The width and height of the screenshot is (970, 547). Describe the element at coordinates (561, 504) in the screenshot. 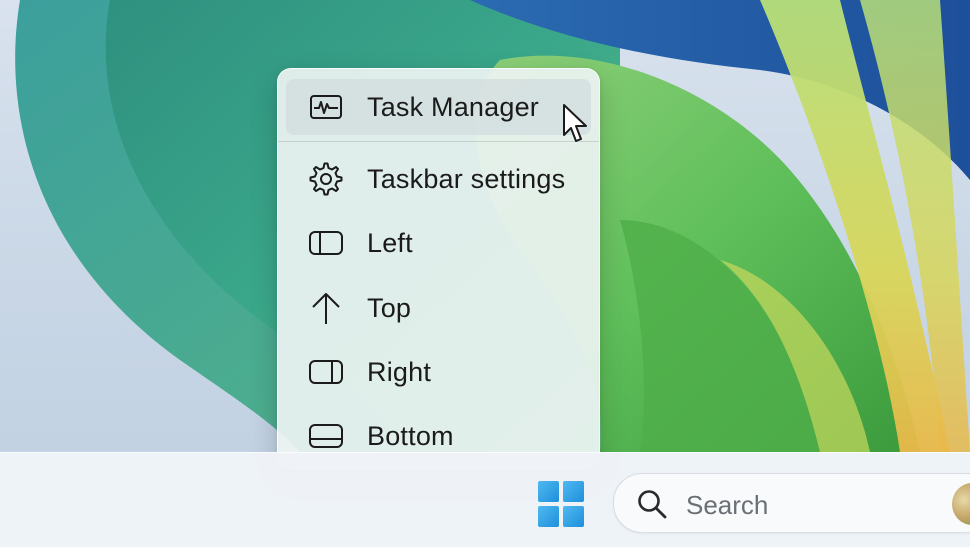

I see `start-button` at that location.